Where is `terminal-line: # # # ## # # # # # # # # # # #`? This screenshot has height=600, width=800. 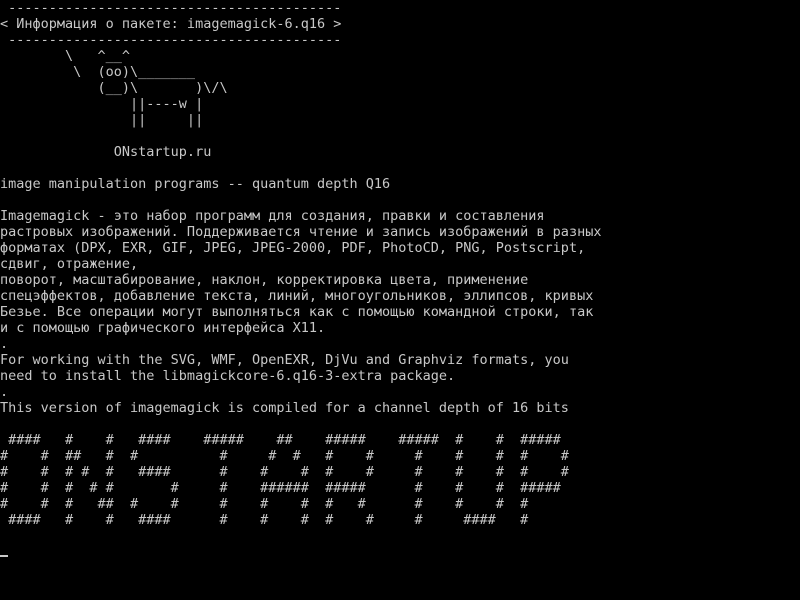
terminal-line: # # # ## # # # # # # # # # # # is located at coordinates (264, 504).